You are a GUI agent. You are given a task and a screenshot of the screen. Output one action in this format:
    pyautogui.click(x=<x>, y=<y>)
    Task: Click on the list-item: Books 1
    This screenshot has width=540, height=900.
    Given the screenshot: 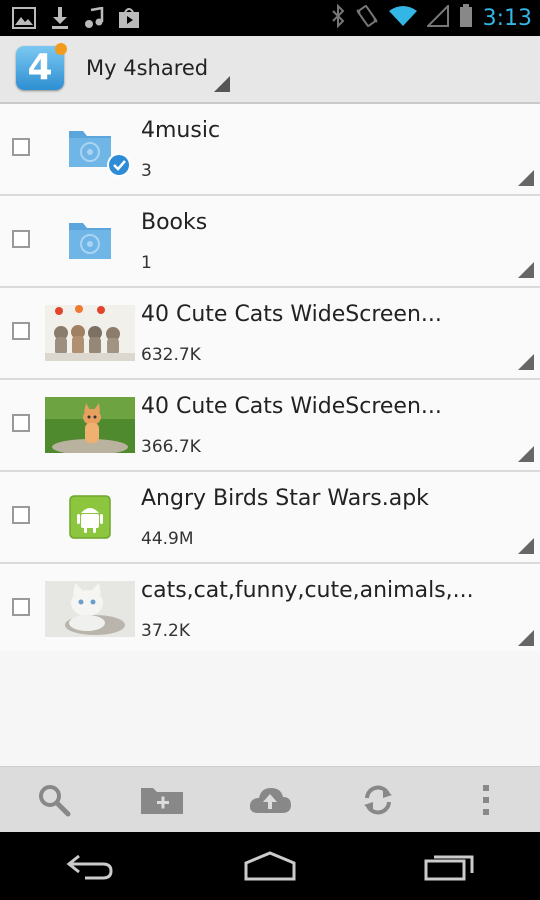 What is the action you would take?
    pyautogui.click(x=270, y=242)
    